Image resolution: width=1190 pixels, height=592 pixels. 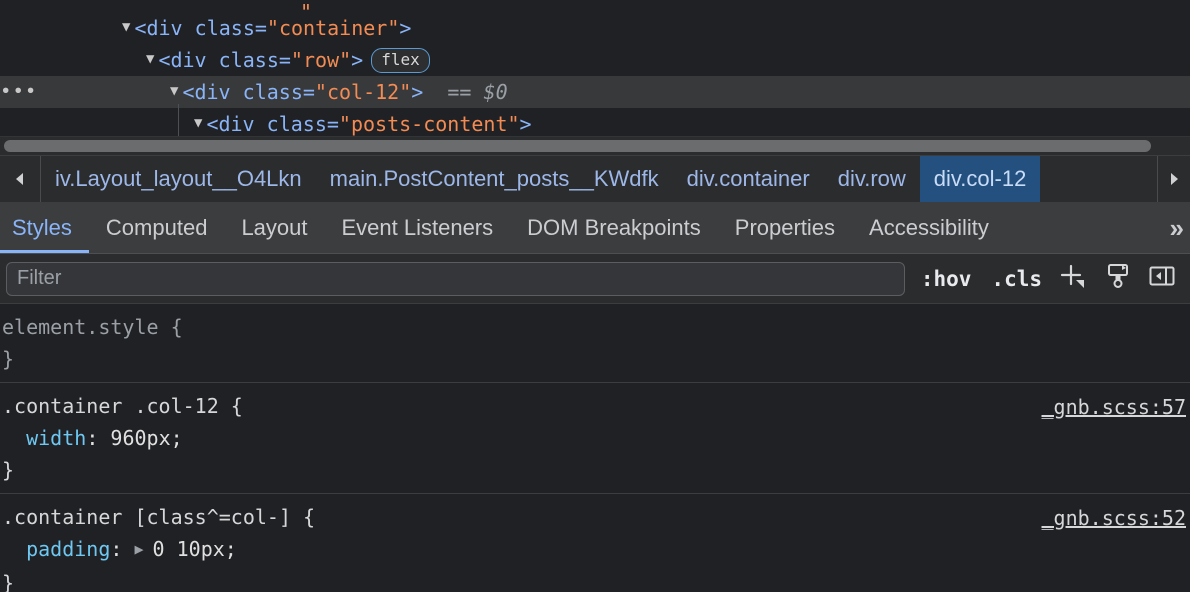 I want to click on tab-properties: Properties, so click(x=785, y=228).